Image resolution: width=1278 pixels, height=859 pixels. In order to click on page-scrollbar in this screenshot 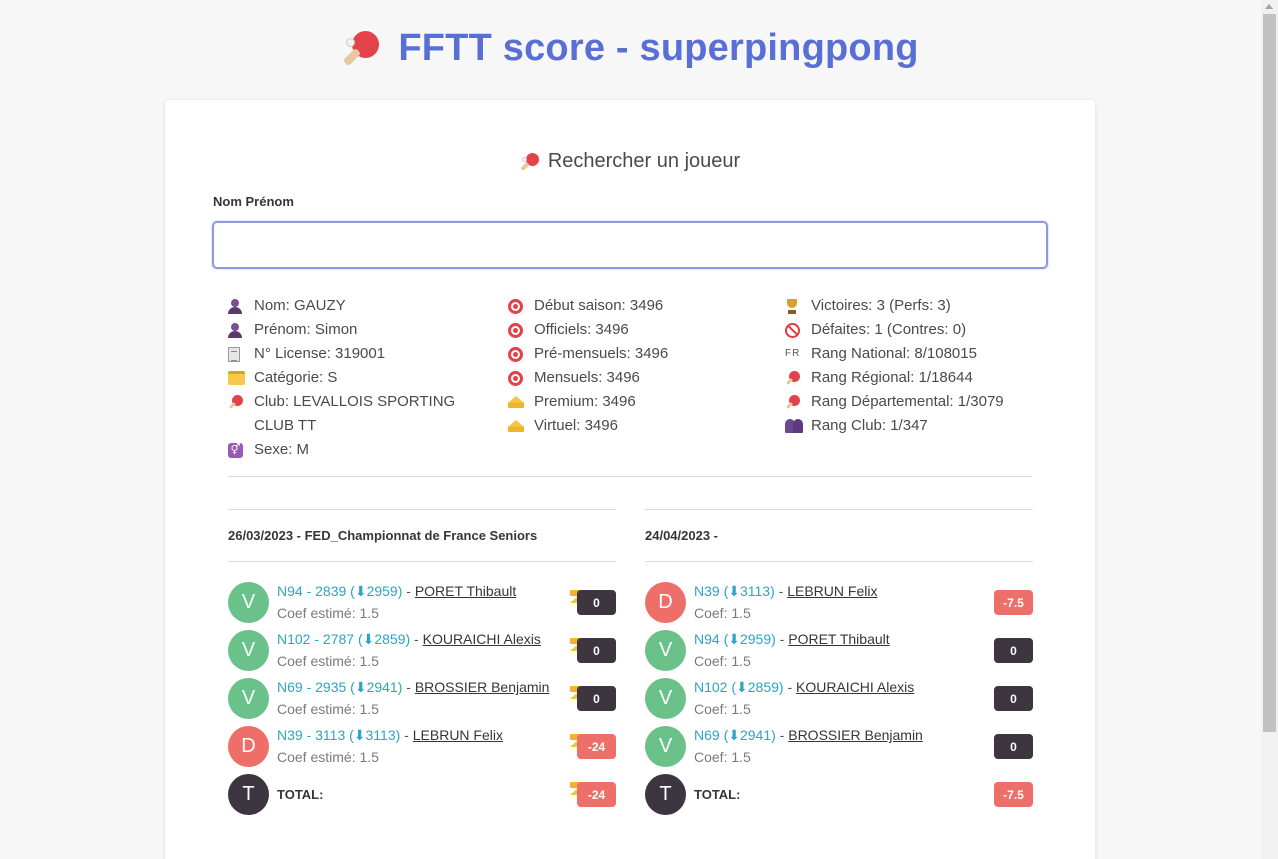, I will do `click(1269, 429)`.